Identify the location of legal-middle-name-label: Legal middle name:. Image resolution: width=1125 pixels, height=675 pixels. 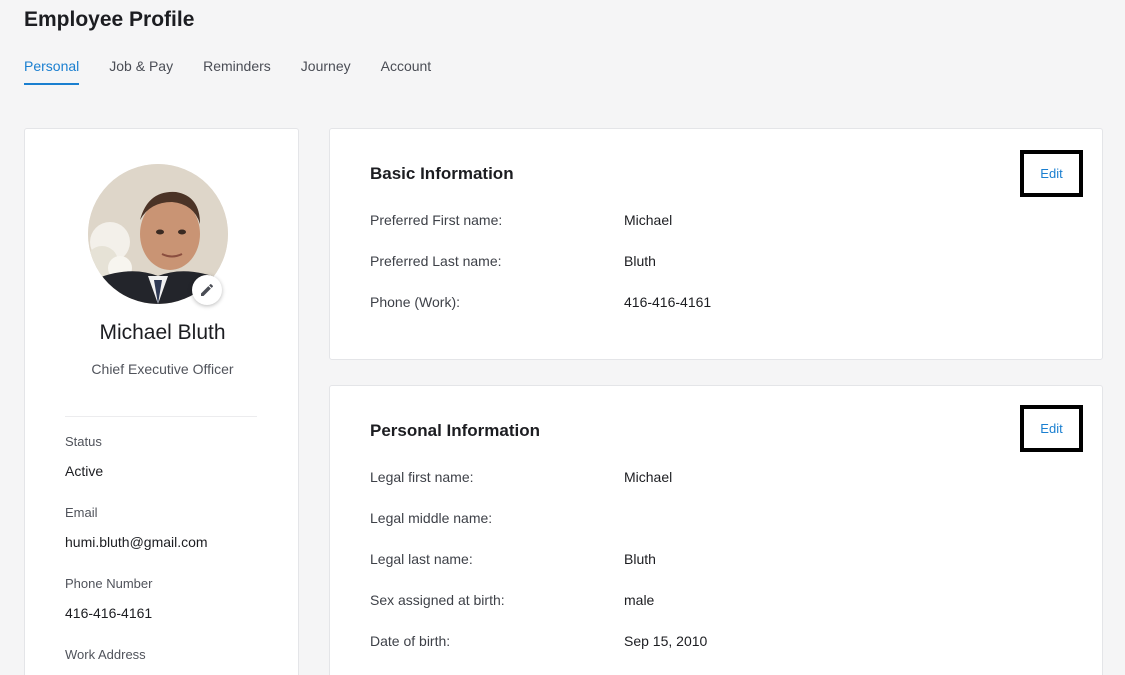
(431, 518).